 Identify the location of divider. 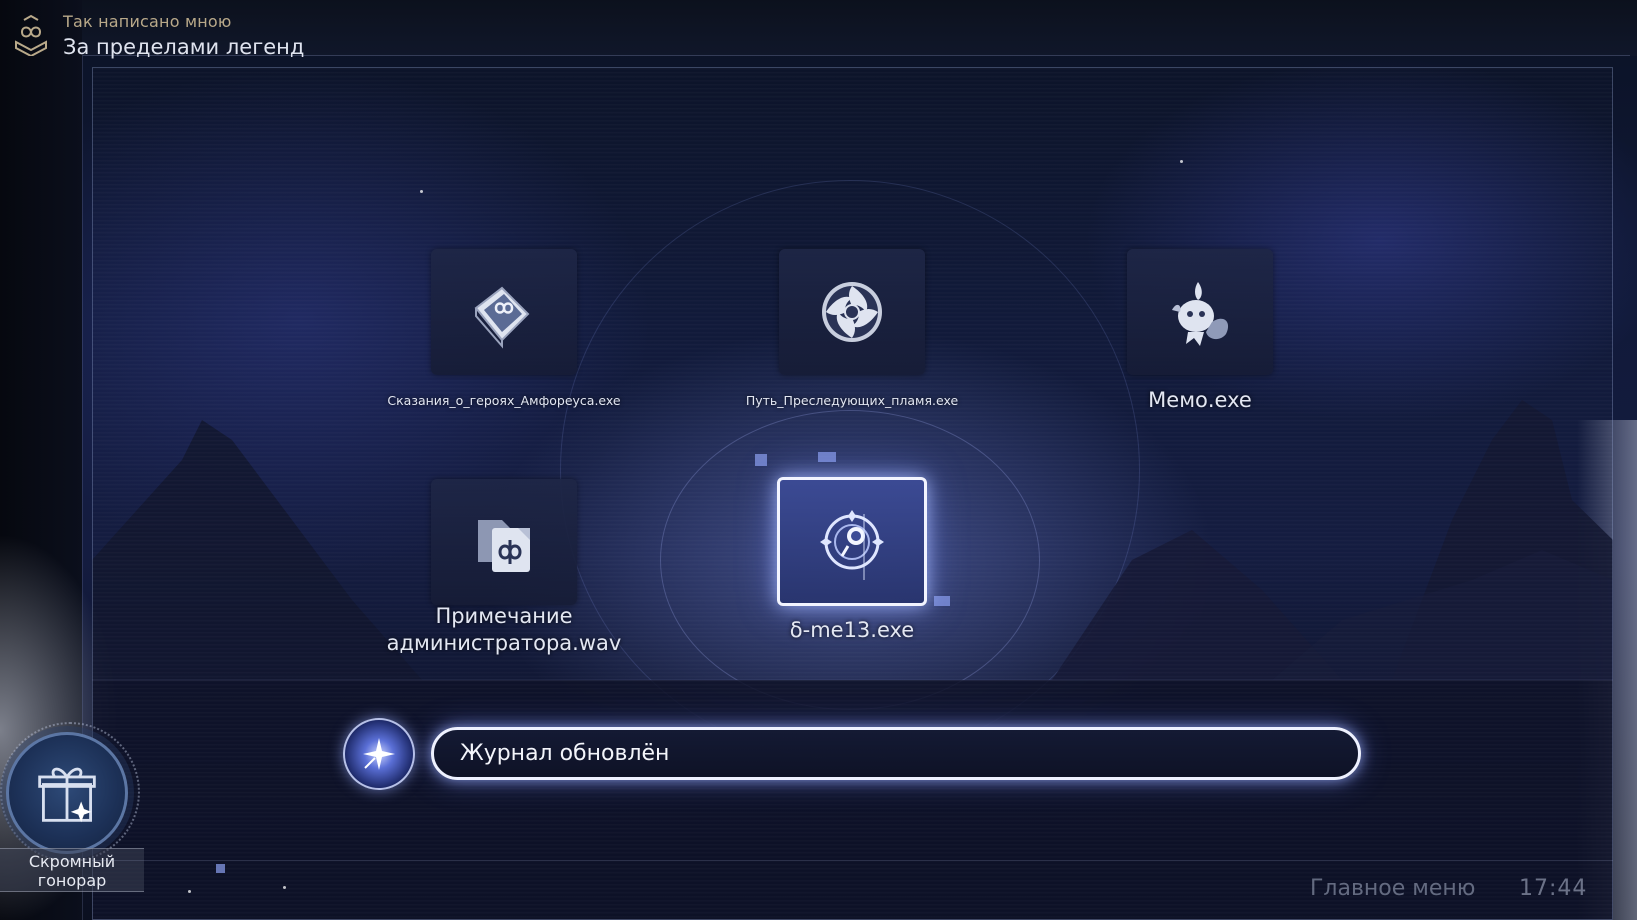
(852, 860).